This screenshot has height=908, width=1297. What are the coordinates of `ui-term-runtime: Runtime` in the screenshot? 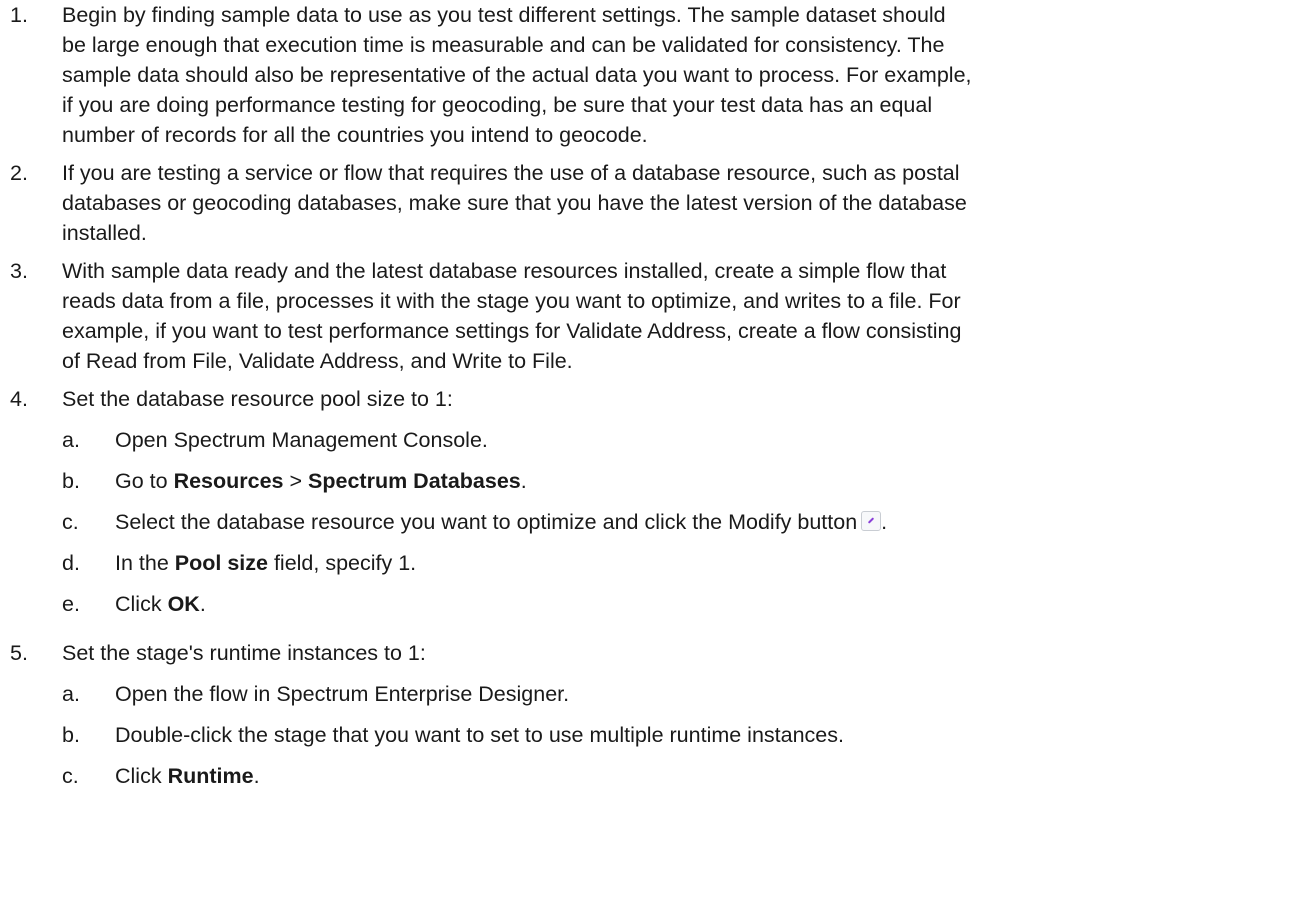 It's located at (210, 776).